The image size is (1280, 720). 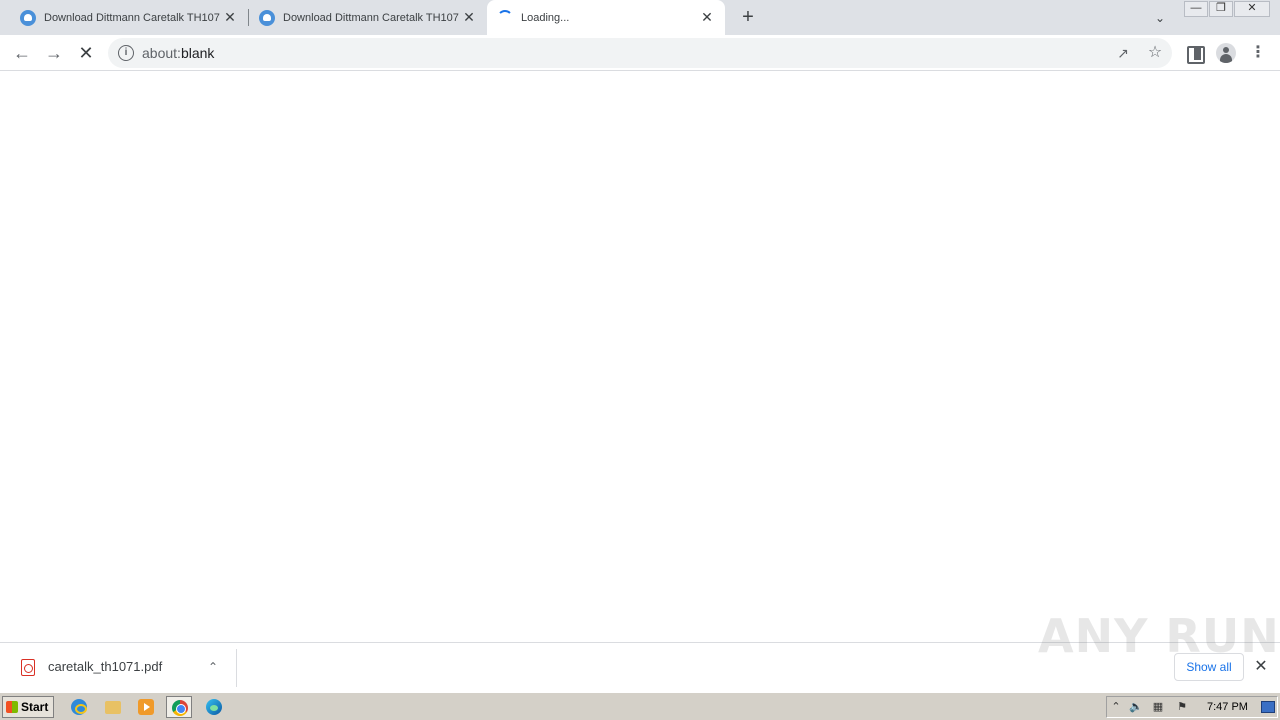 I want to click on chrome-icon, so click(x=180, y=708).